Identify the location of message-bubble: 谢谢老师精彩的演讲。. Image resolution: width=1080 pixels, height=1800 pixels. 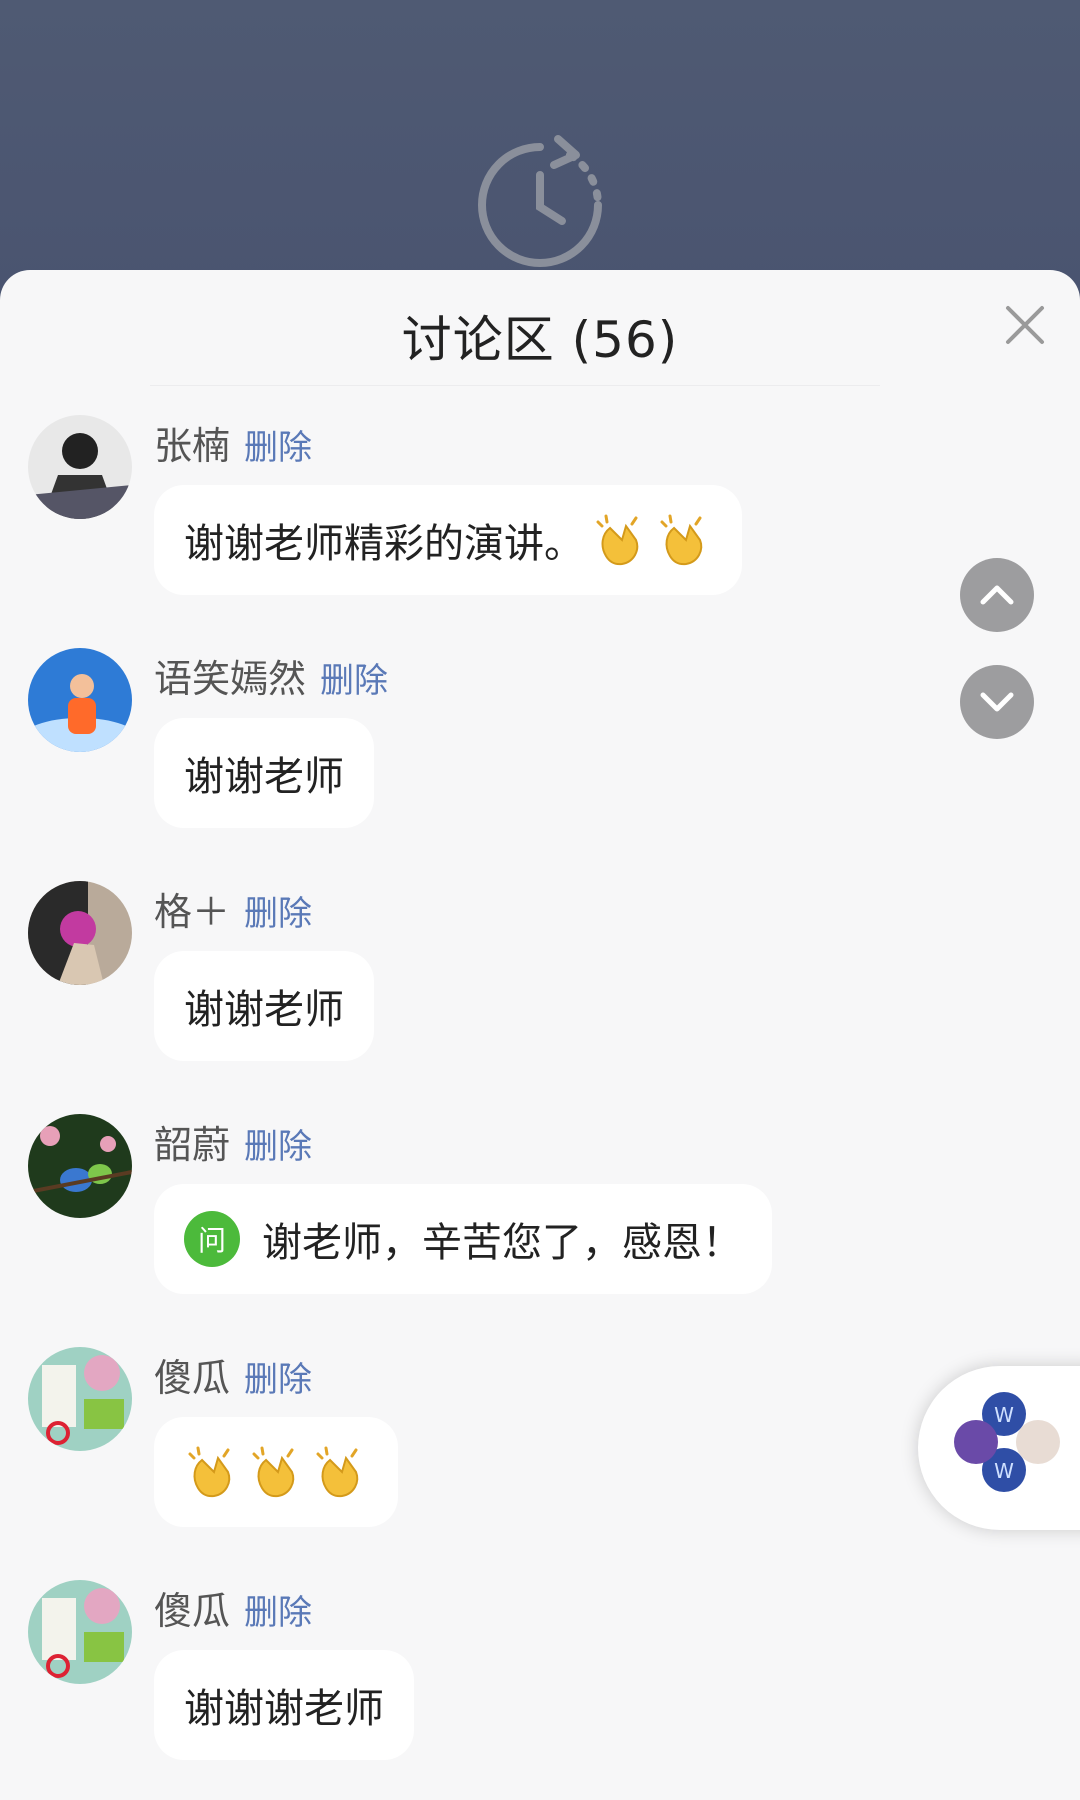
(448, 540).